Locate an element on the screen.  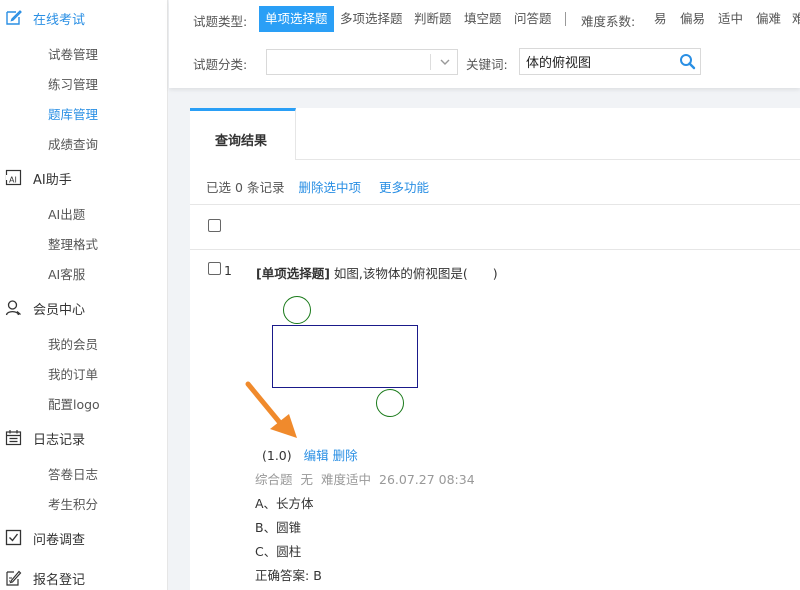
correct-answer-label: 正确答案: is located at coordinates (282, 575).